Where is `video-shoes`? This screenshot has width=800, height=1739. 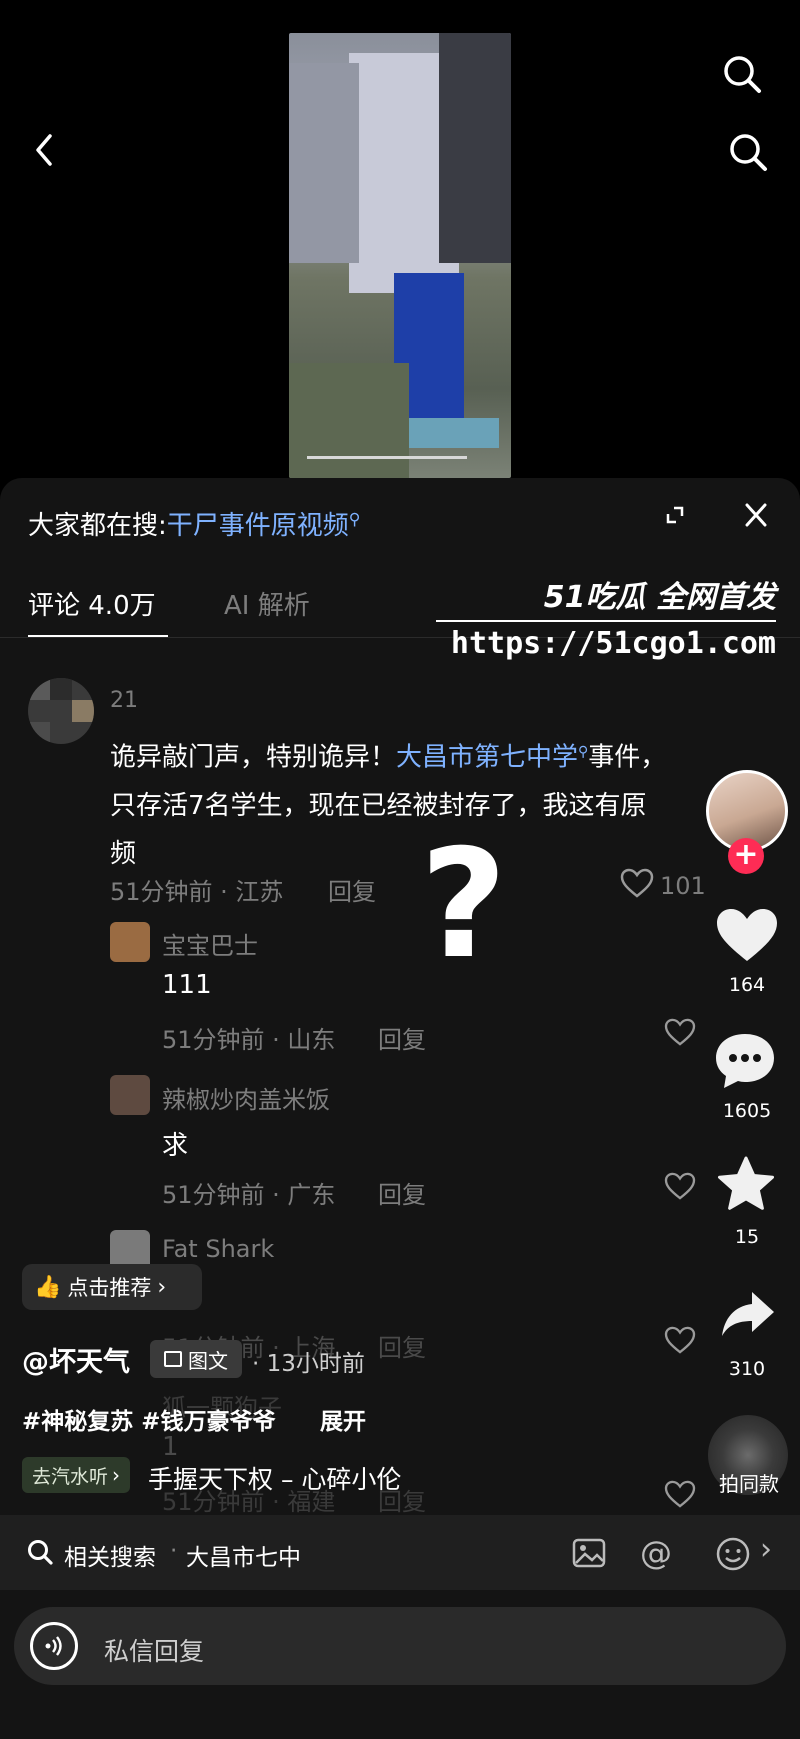
video-shoes is located at coordinates (454, 433).